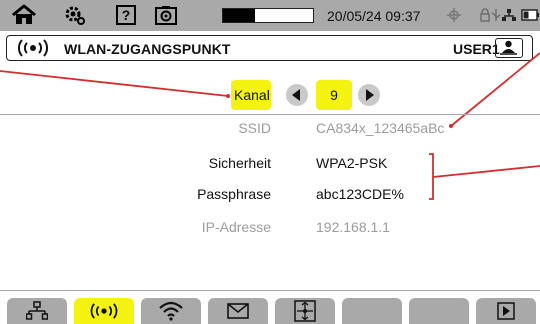 The image size is (540, 324). What do you see at coordinates (239, 163) in the screenshot?
I see `security-label: Sicherheit` at bounding box center [239, 163].